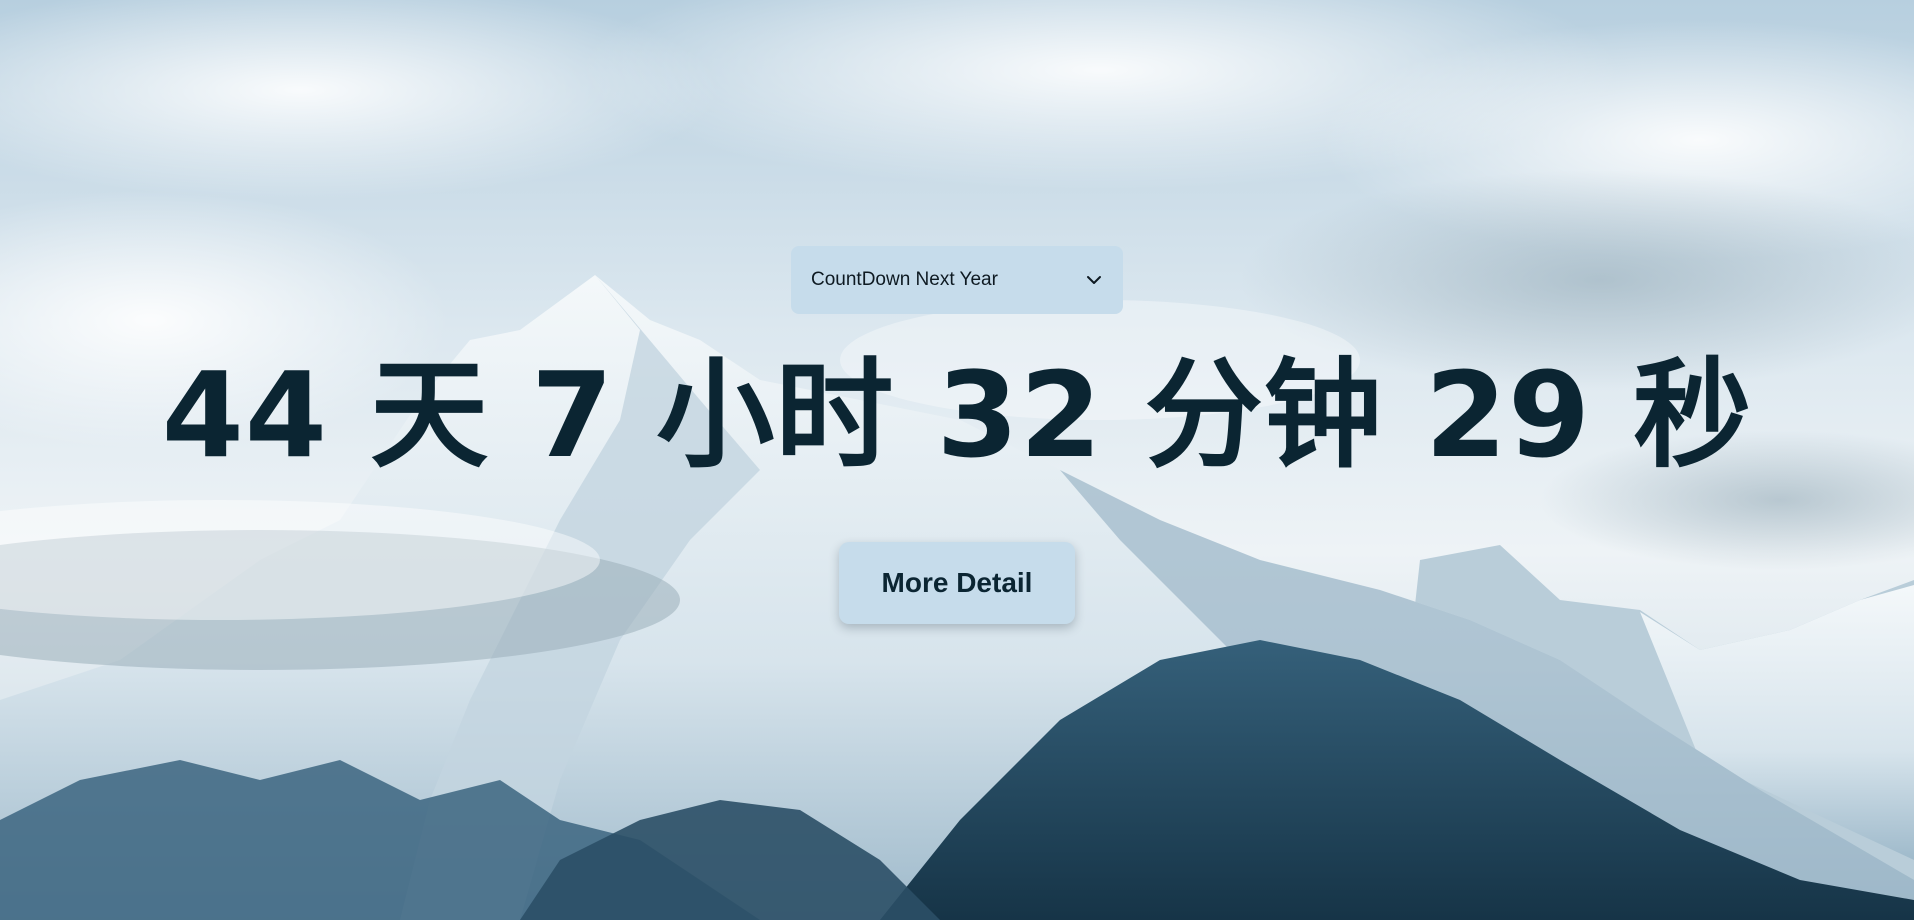 The width and height of the screenshot is (1914, 920). What do you see at coordinates (430, 415) in the screenshot?
I see `countdown-days-unit: 天` at bounding box center [430, 415].